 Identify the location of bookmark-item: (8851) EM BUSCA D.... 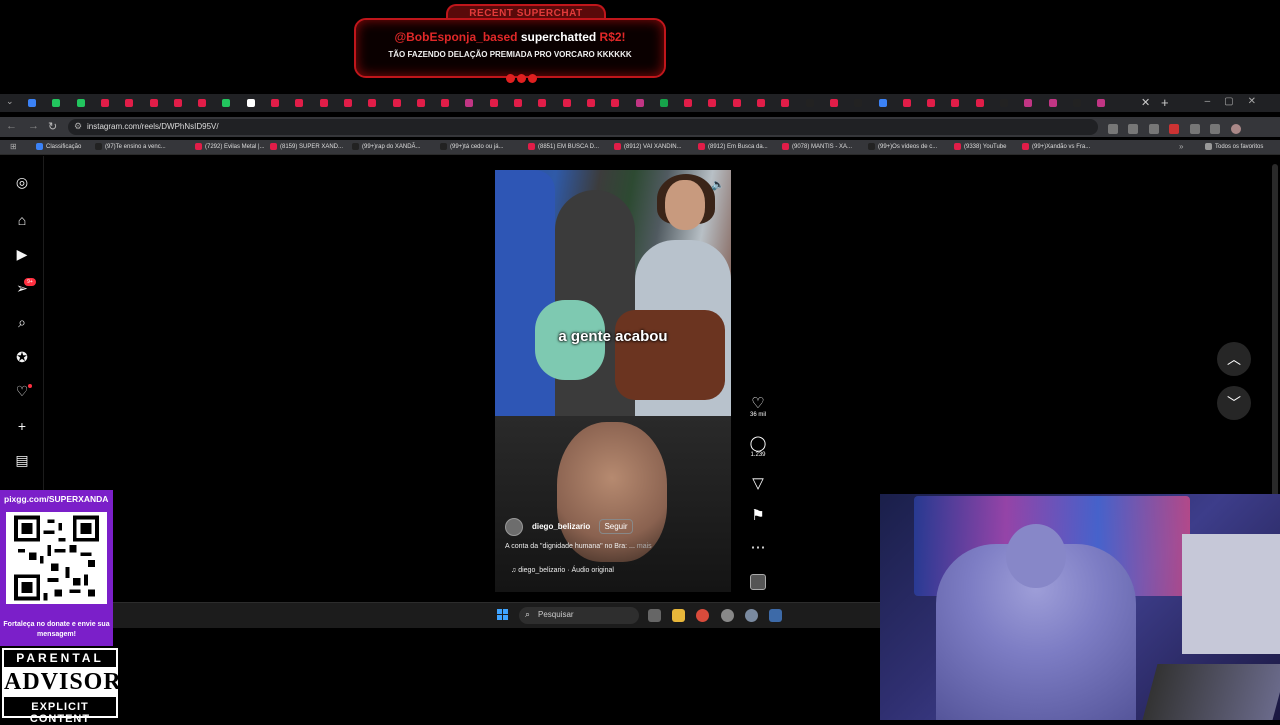
(563, 146).